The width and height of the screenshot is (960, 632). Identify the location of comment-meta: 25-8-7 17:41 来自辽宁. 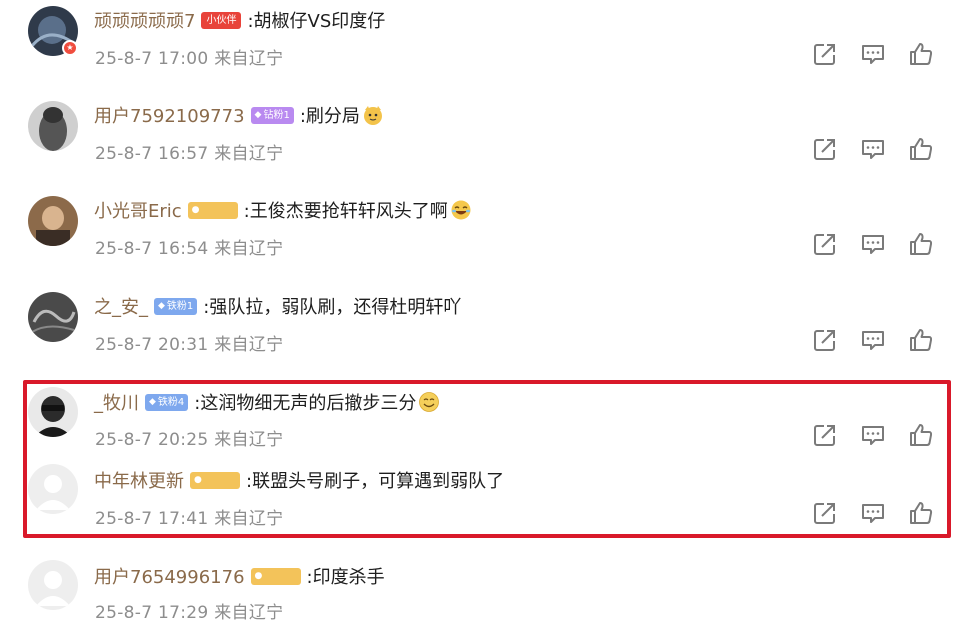
(189, 516).